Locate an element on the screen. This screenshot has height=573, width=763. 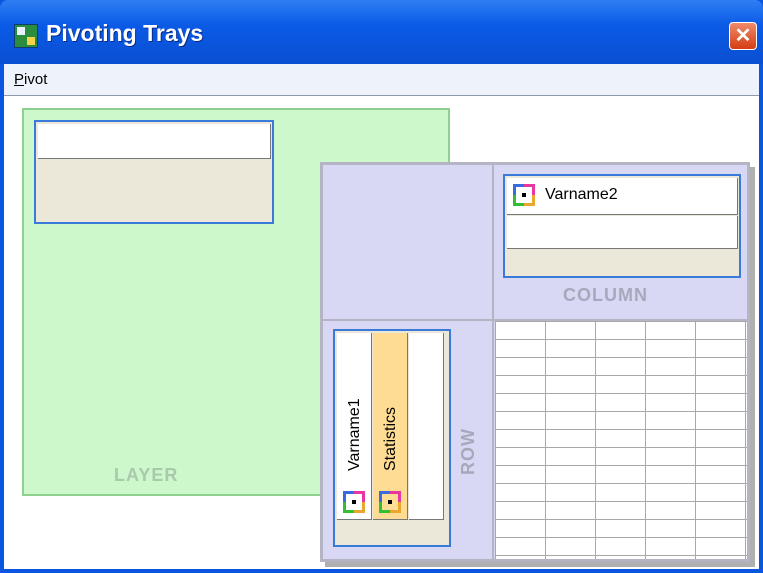
column-field-label: Varname2 is located at coordinates (581, 194).